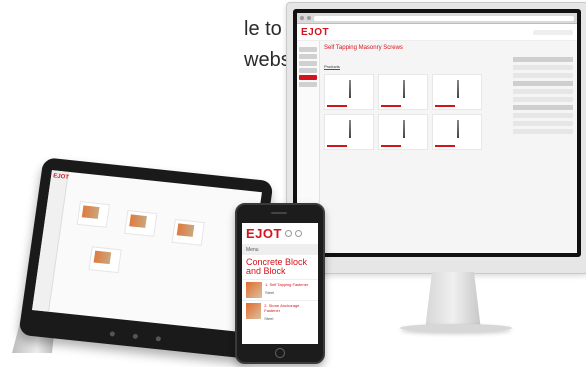  I want to click on browser-toolbar, so click(437, 18).